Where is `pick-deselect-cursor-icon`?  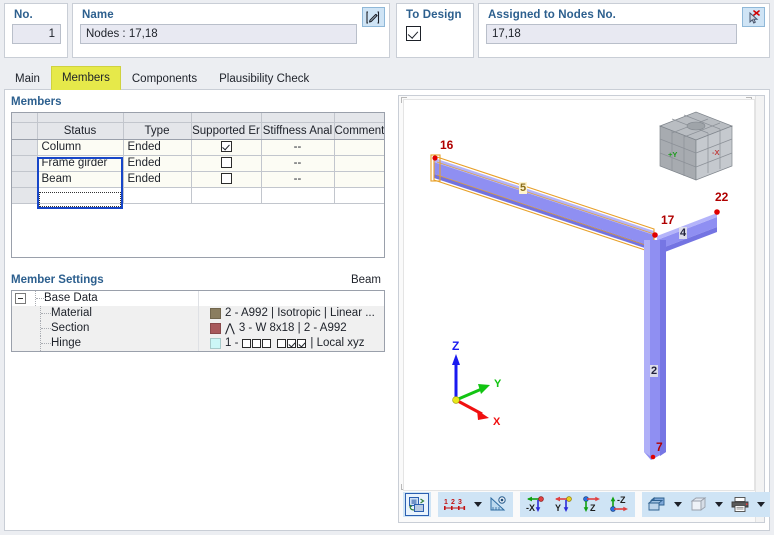 pick-deselect-cursor-icon is located at coordinates (753, 17).